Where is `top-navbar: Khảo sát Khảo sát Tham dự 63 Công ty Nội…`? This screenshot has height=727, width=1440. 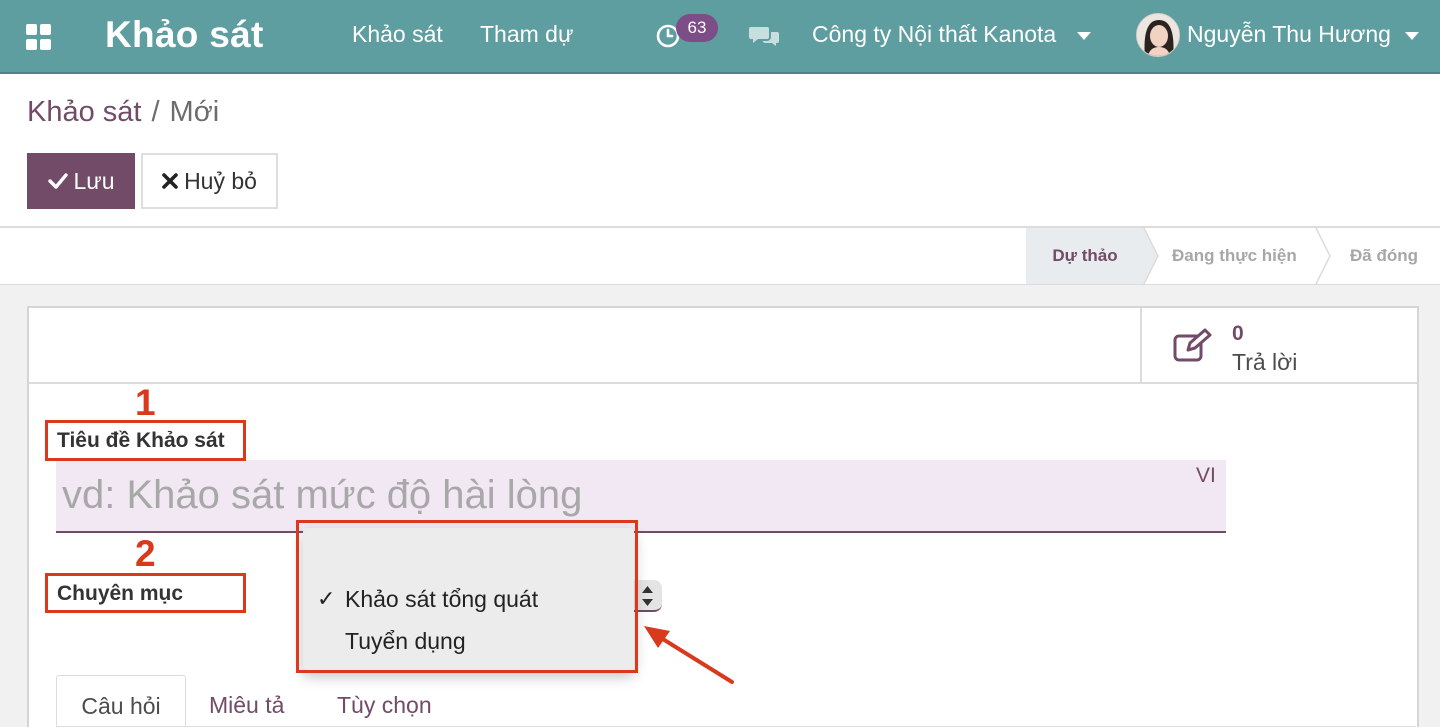 top-navbar: Khảo sát Khảo sát Tham dự 63 Công ty Nội… is located at coordinates (720, 37).